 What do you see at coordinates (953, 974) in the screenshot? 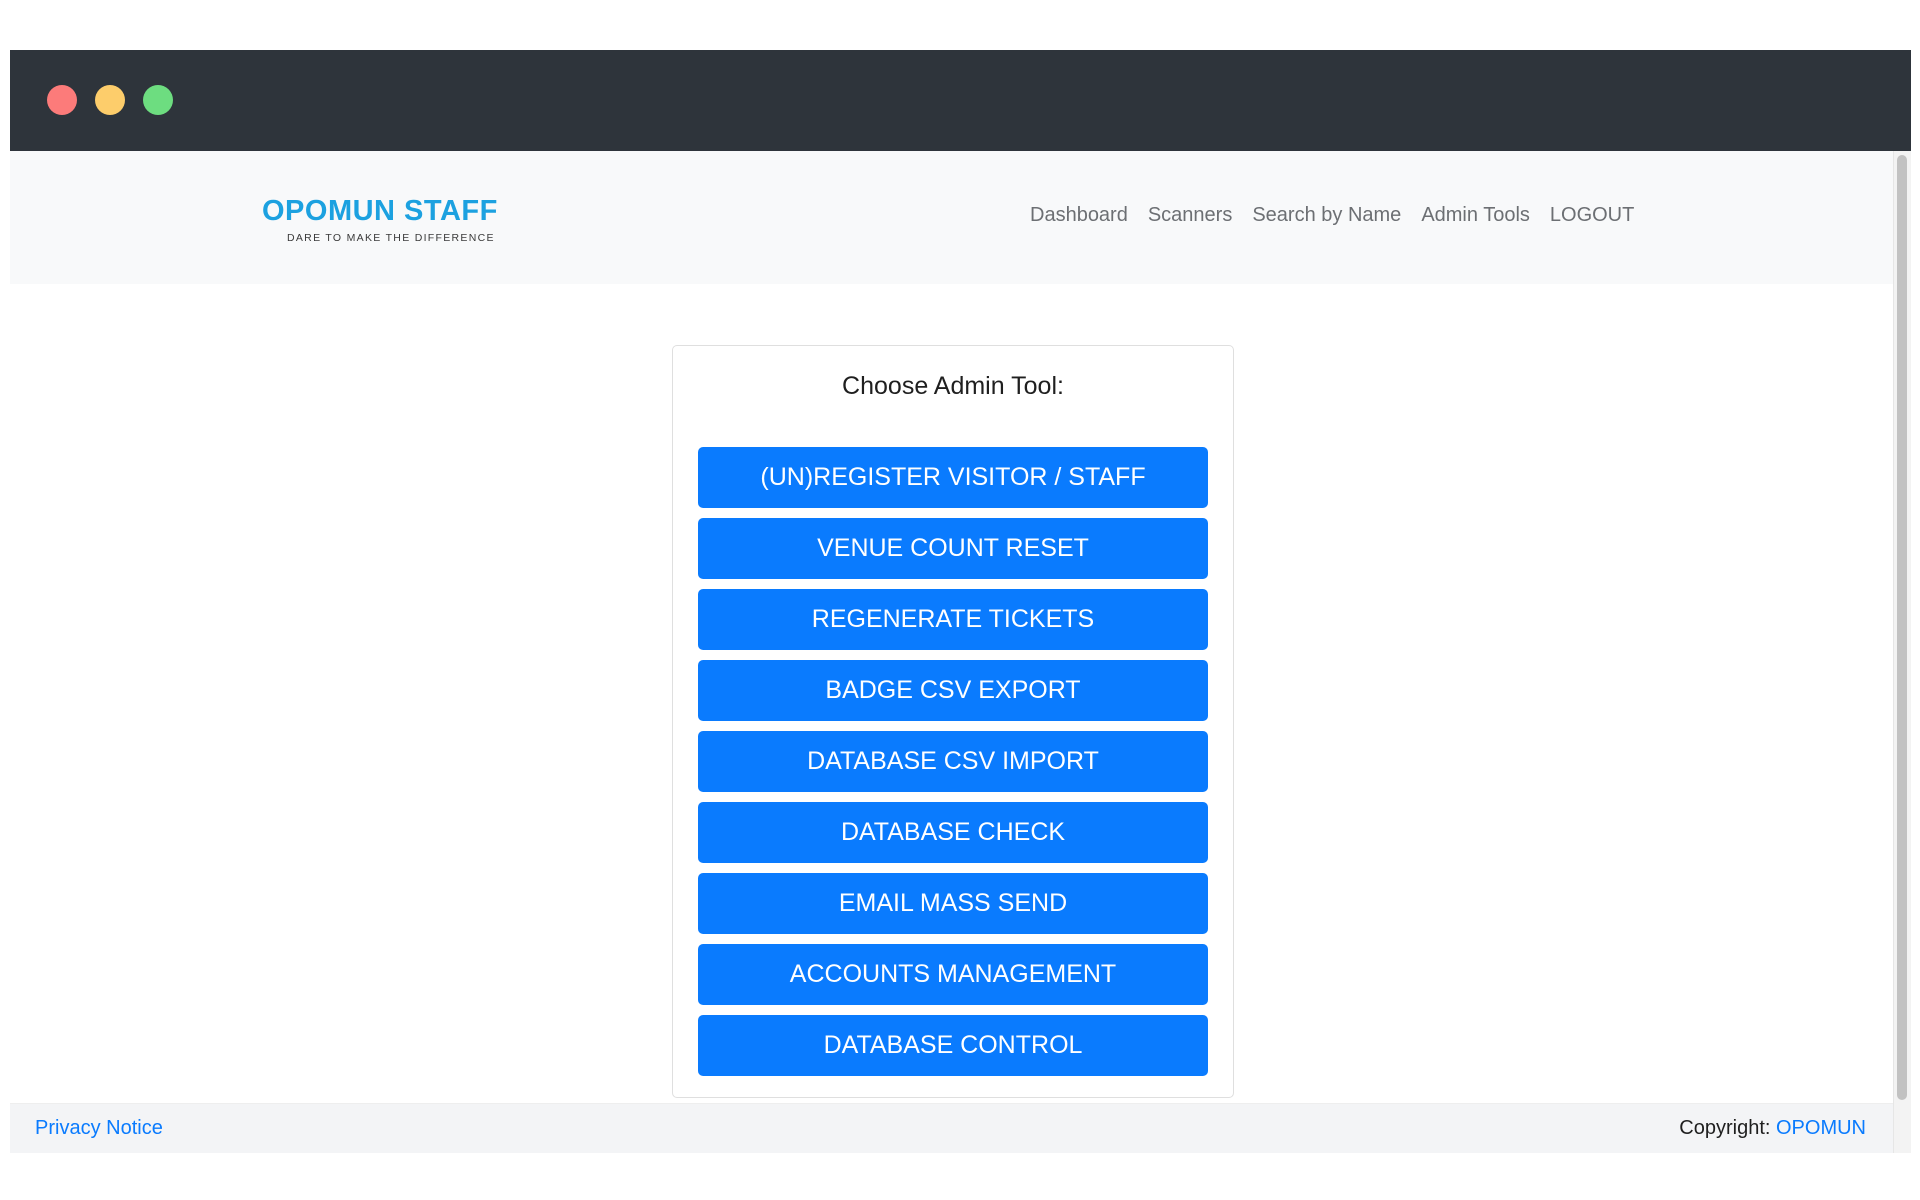
I see `accounts-management-button: ACCOUNTS MANAGEMENT` at bounding box center [953, 974].